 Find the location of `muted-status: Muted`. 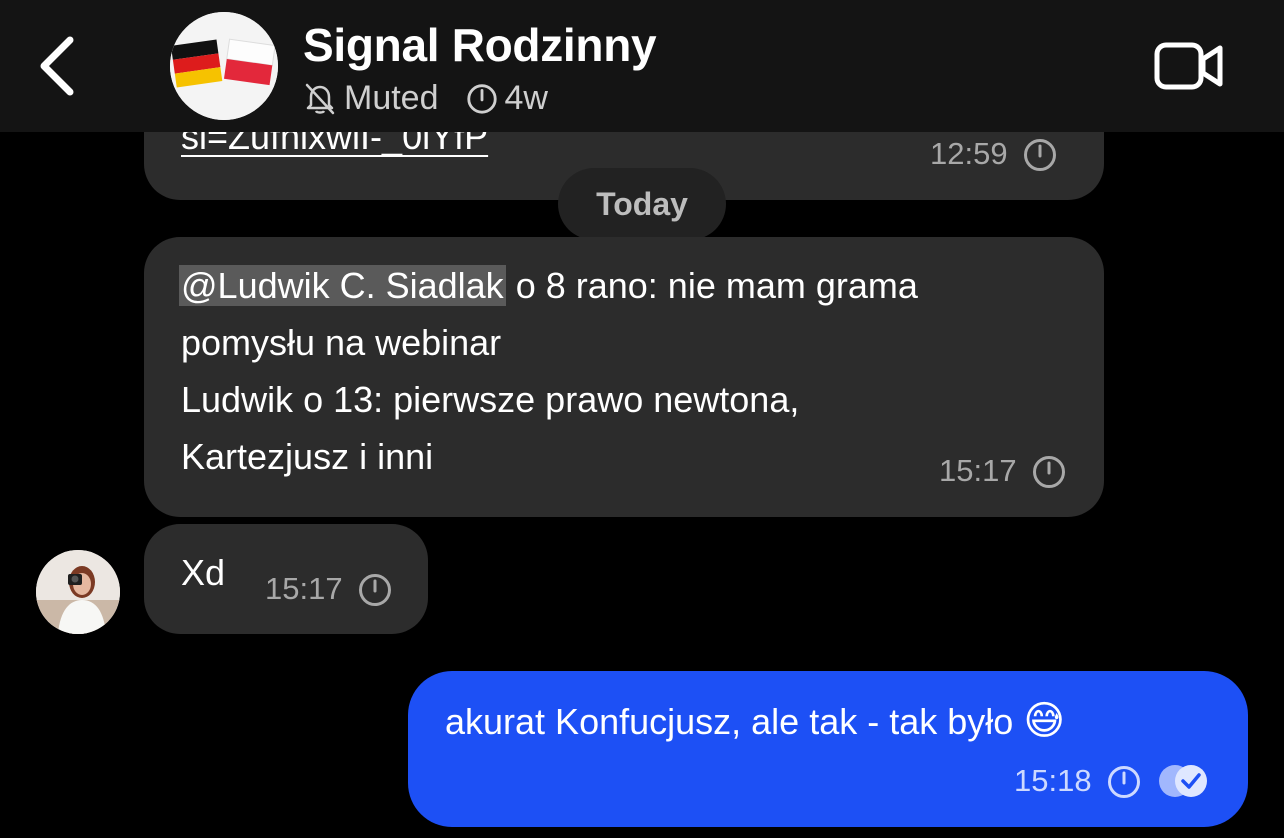

muted-status: Muted is located at coordinates (370, 98).